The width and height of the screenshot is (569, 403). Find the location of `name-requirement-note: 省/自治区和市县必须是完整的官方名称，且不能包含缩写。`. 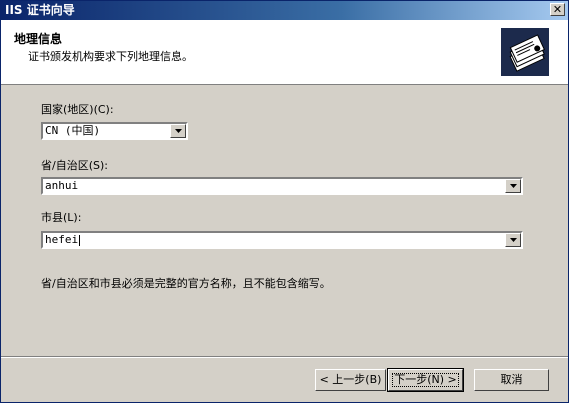

name-requirement-note: 省/自治区和市县必须是完整的官方名称，且不能包含缩写。 is located at coordinates (186, 283).